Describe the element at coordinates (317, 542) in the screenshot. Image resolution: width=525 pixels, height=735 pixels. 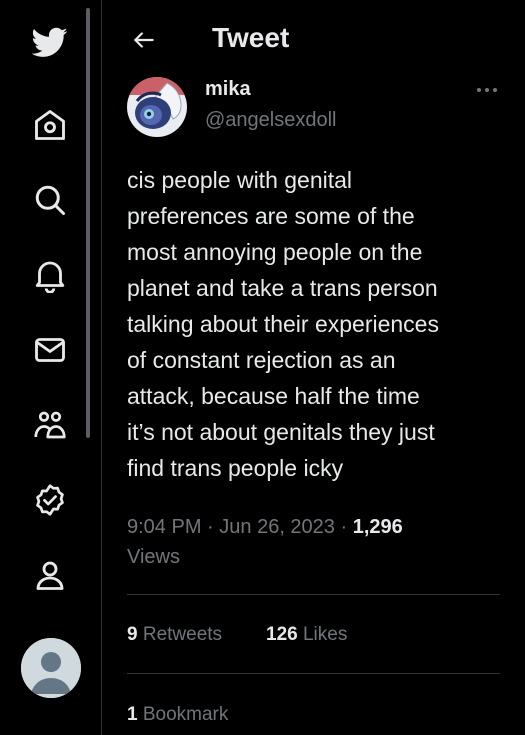
I see `tweet-meta: 9:04 PM · Jun 26, 2023 · 1,296 Views` at that location.